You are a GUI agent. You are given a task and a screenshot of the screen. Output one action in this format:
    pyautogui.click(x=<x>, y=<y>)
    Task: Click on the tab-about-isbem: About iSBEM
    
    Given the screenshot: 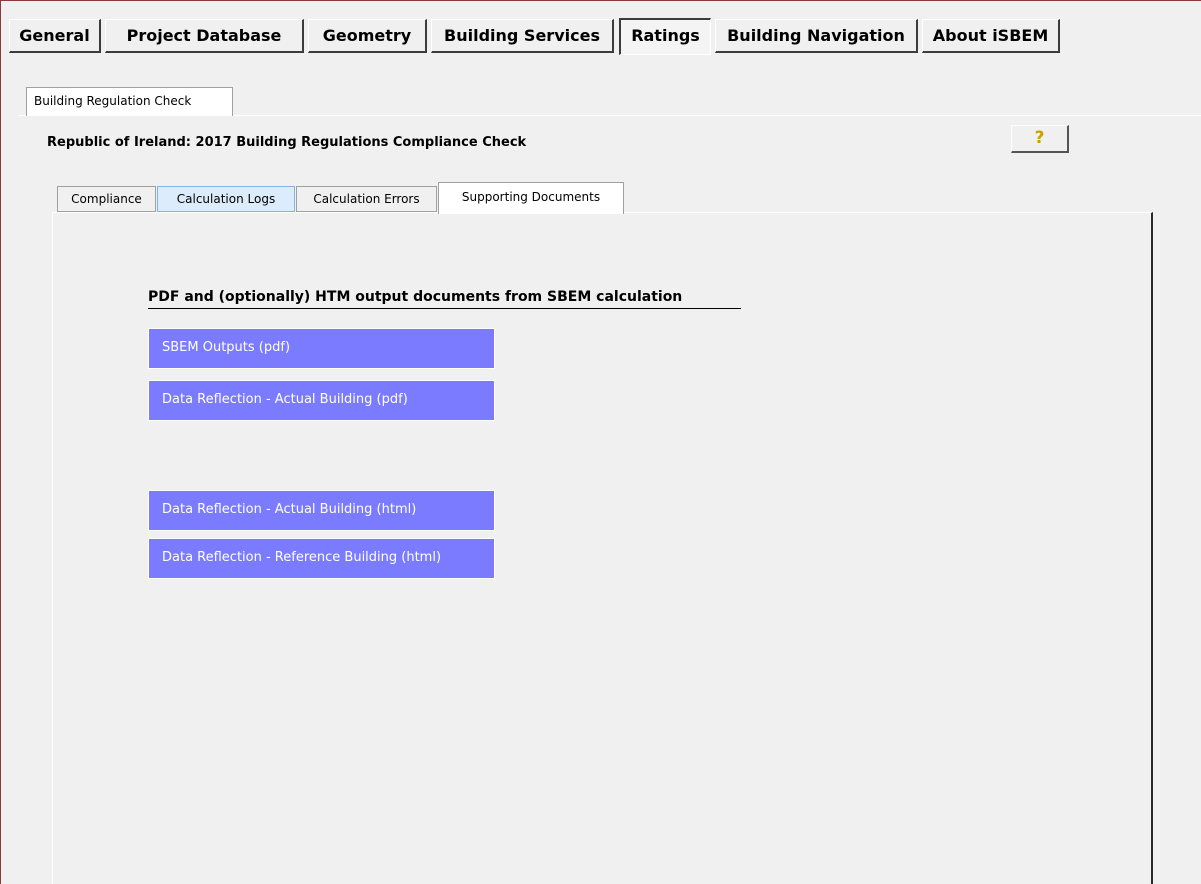 What is the action you would take?
    pyautogui.click(x=991, y=36)
    